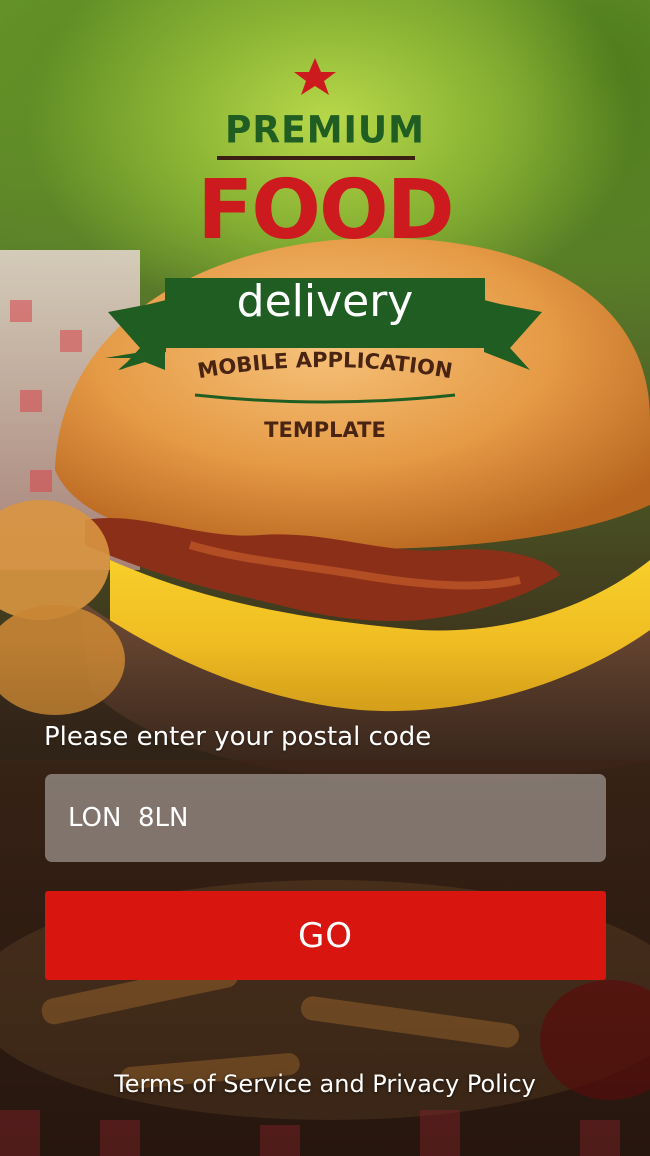 This screenshot has width=650, height=1156. I want to click on logo-premium-text: PREMIUM, so click(325, 130).